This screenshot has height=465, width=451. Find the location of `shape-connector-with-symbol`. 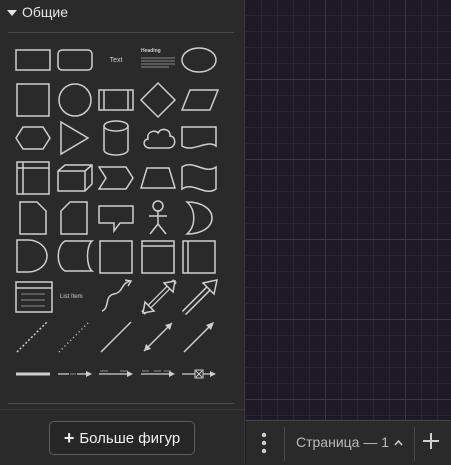

shape-connector-with-symbol is located at coordinates (199, 374).